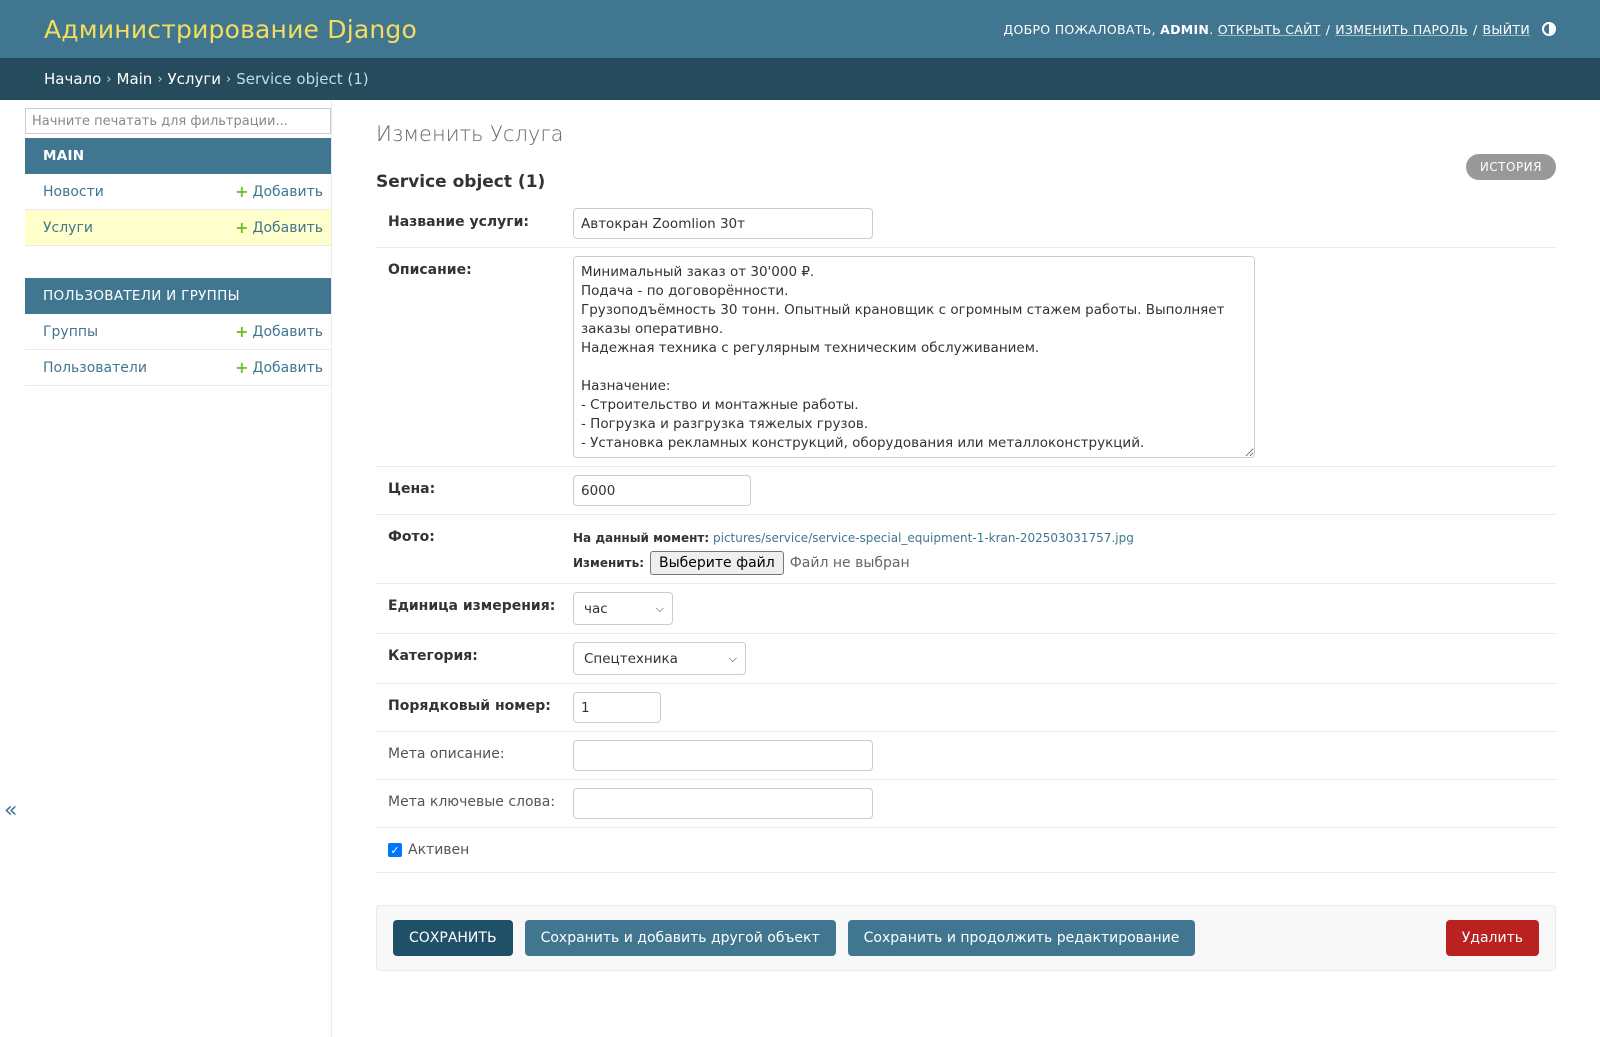 Image resolution: width=1600 pixels, height=1037 pixels. I want to click on add-user-button: + Добавить, so click(279, 367).